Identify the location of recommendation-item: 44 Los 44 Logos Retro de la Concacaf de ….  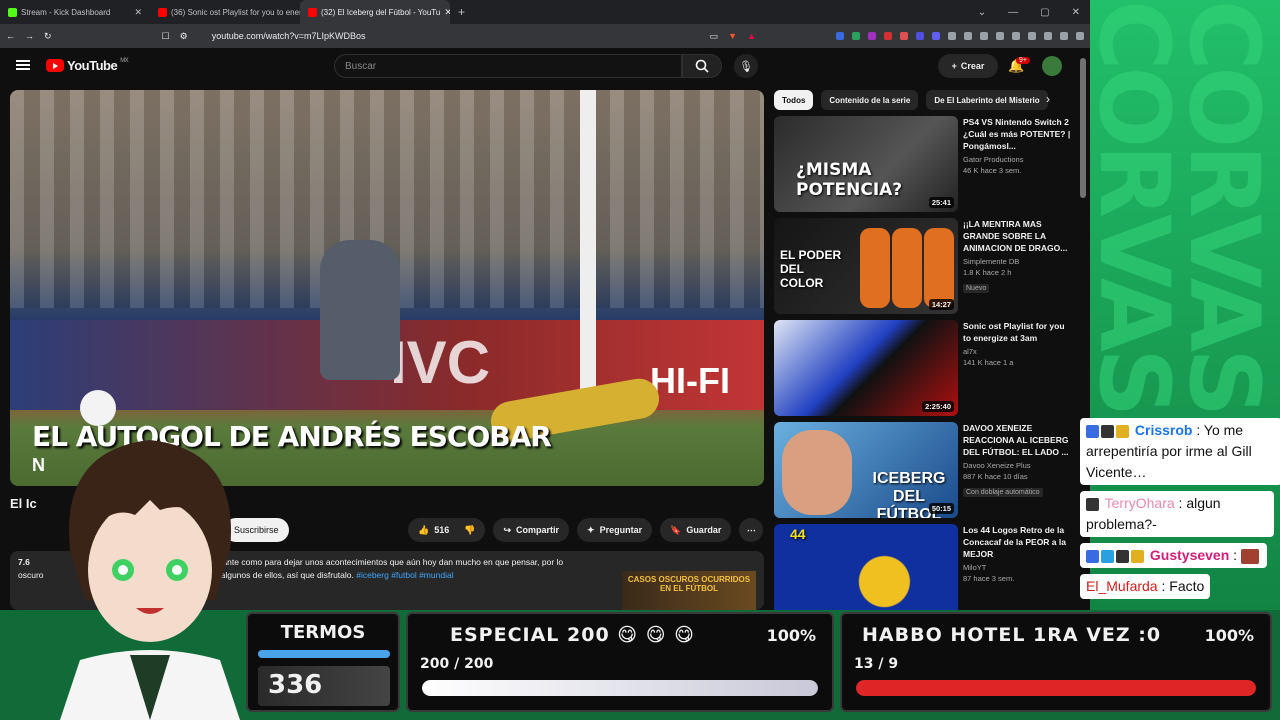
(924, 567).